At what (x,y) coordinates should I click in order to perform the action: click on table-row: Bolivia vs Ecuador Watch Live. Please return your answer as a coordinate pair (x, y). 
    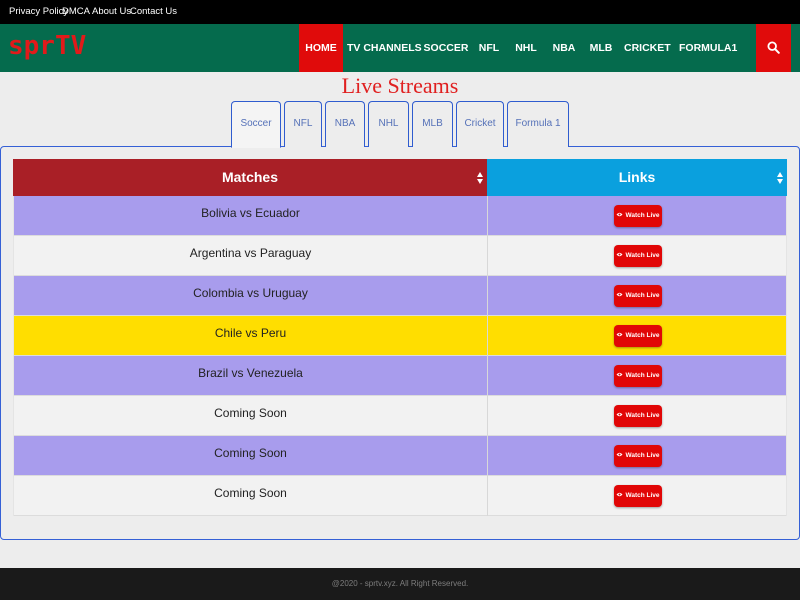
    Looking at the image, I should click on (400, 216).